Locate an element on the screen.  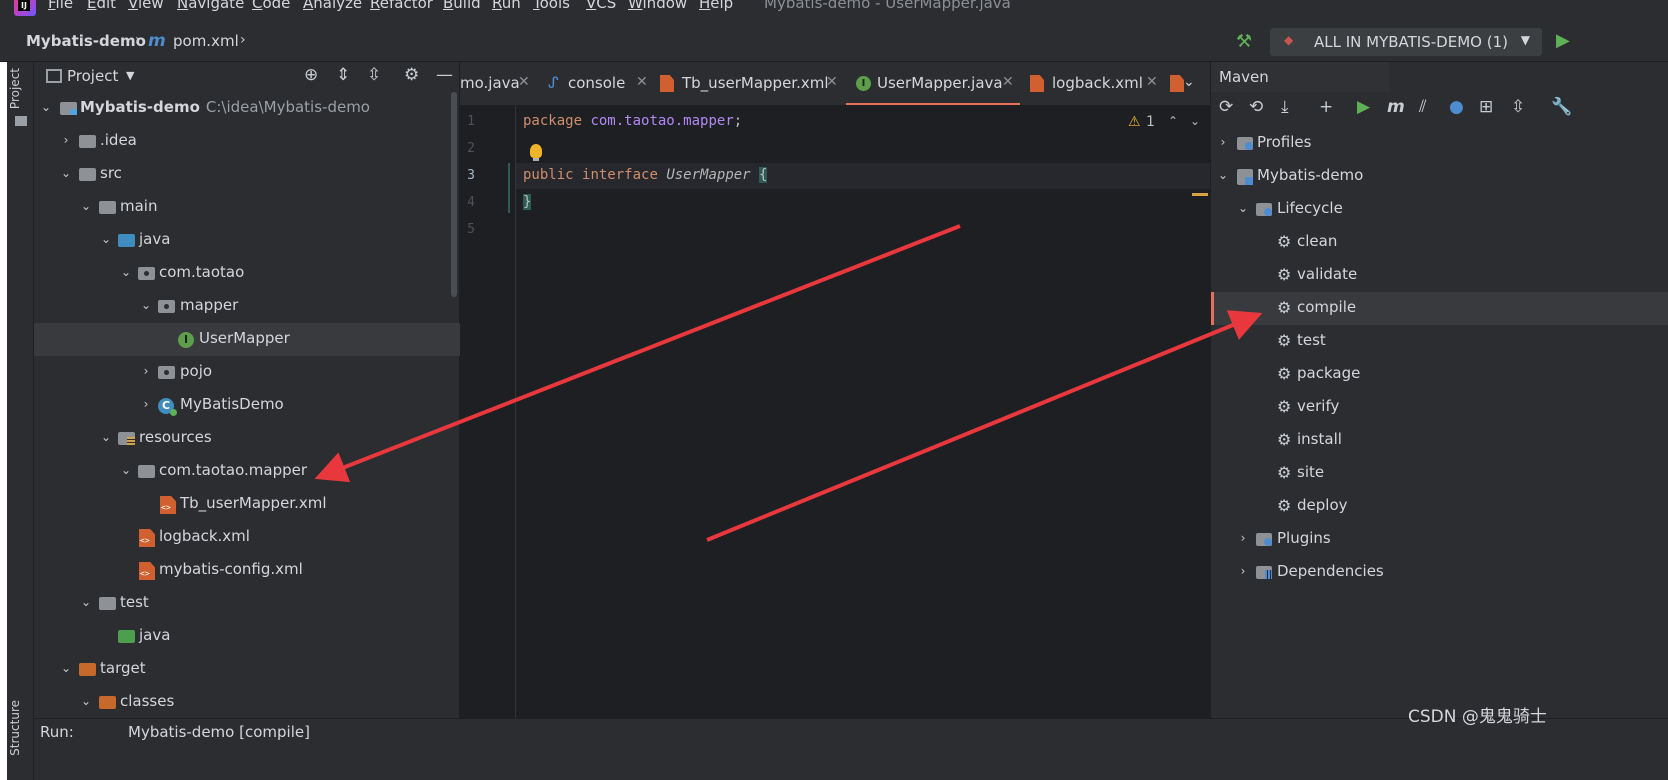
tab-logback-xml: logback.xml ✕ is located at coordinates (1095, 83).